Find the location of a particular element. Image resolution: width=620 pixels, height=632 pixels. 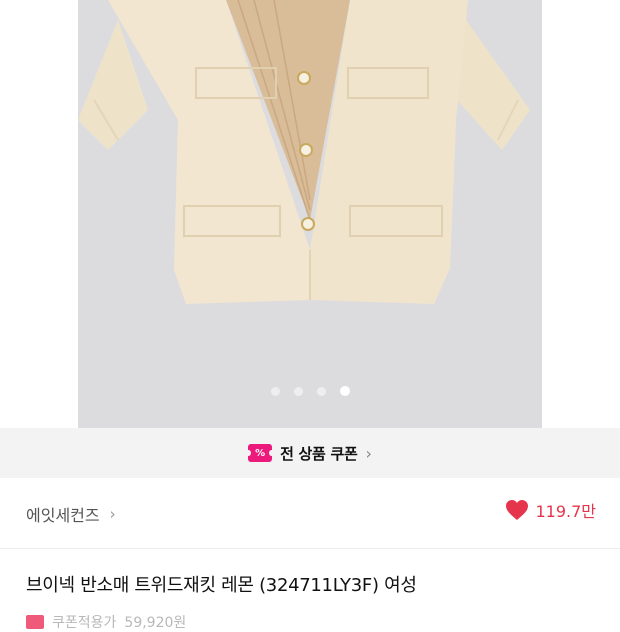

like-button: 119.7만 is located at coordinates (550, 510).